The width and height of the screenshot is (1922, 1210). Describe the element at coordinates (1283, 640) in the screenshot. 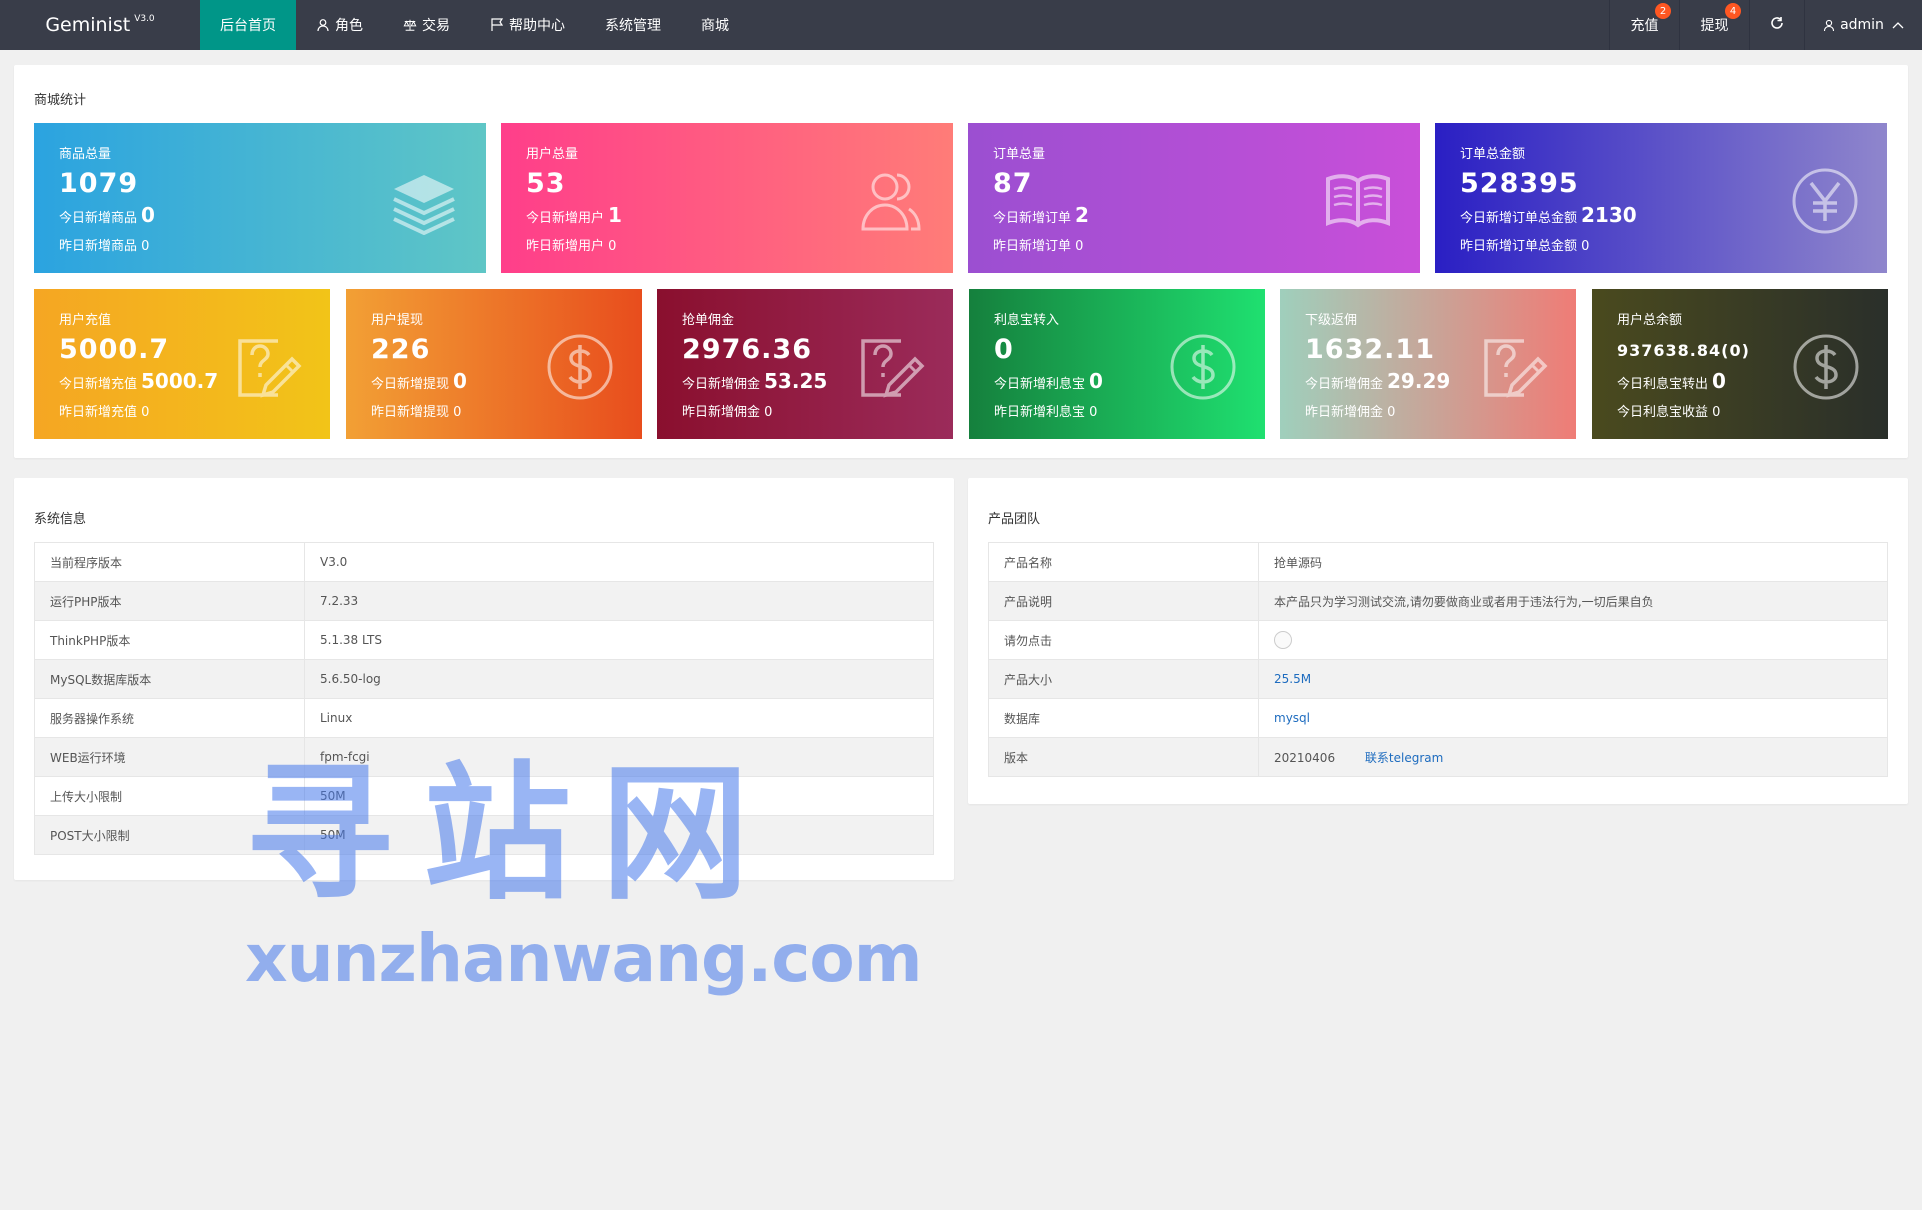

I see `wechat-icon` at that location.